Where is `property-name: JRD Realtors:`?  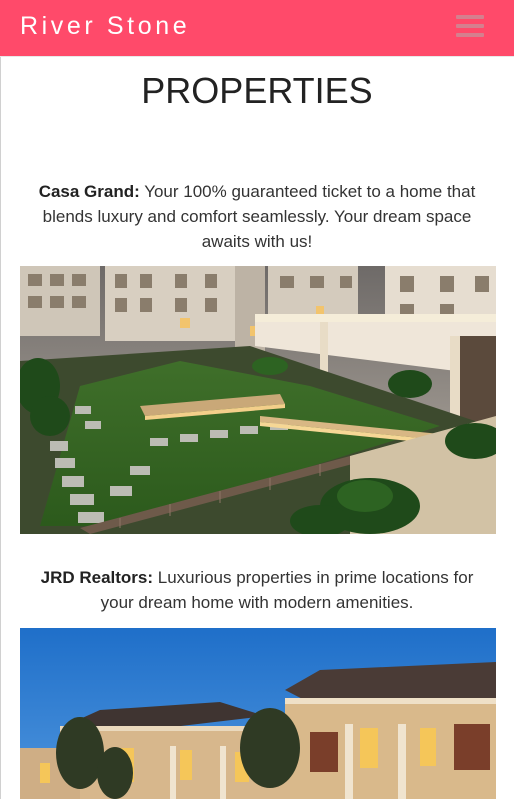
property-name: JRD Realtors: is located at coordinates (97, 577).